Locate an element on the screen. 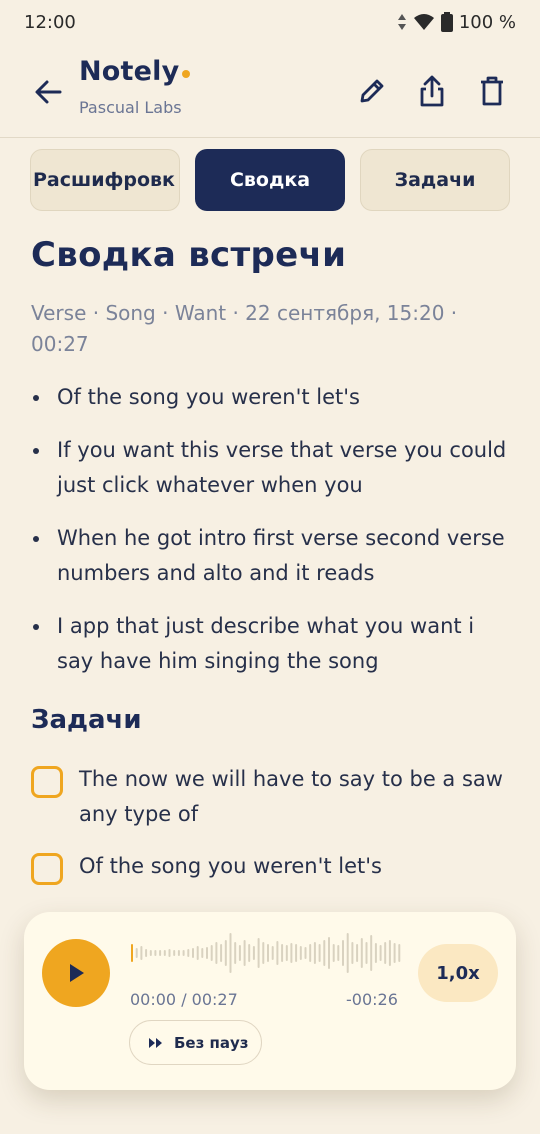  back-button is located at coordinates (48, 92).